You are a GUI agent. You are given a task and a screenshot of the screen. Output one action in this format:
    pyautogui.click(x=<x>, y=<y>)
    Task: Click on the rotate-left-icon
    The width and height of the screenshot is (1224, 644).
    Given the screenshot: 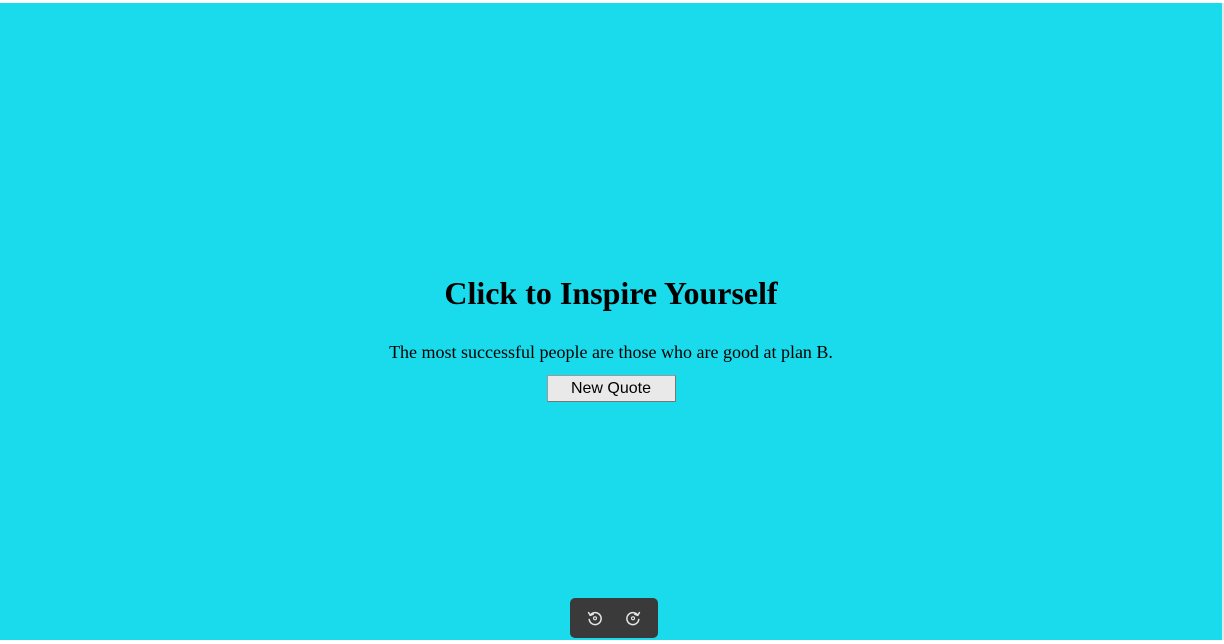 What is the action you would take?
    pyautogui.click(x=595, y=618)
    